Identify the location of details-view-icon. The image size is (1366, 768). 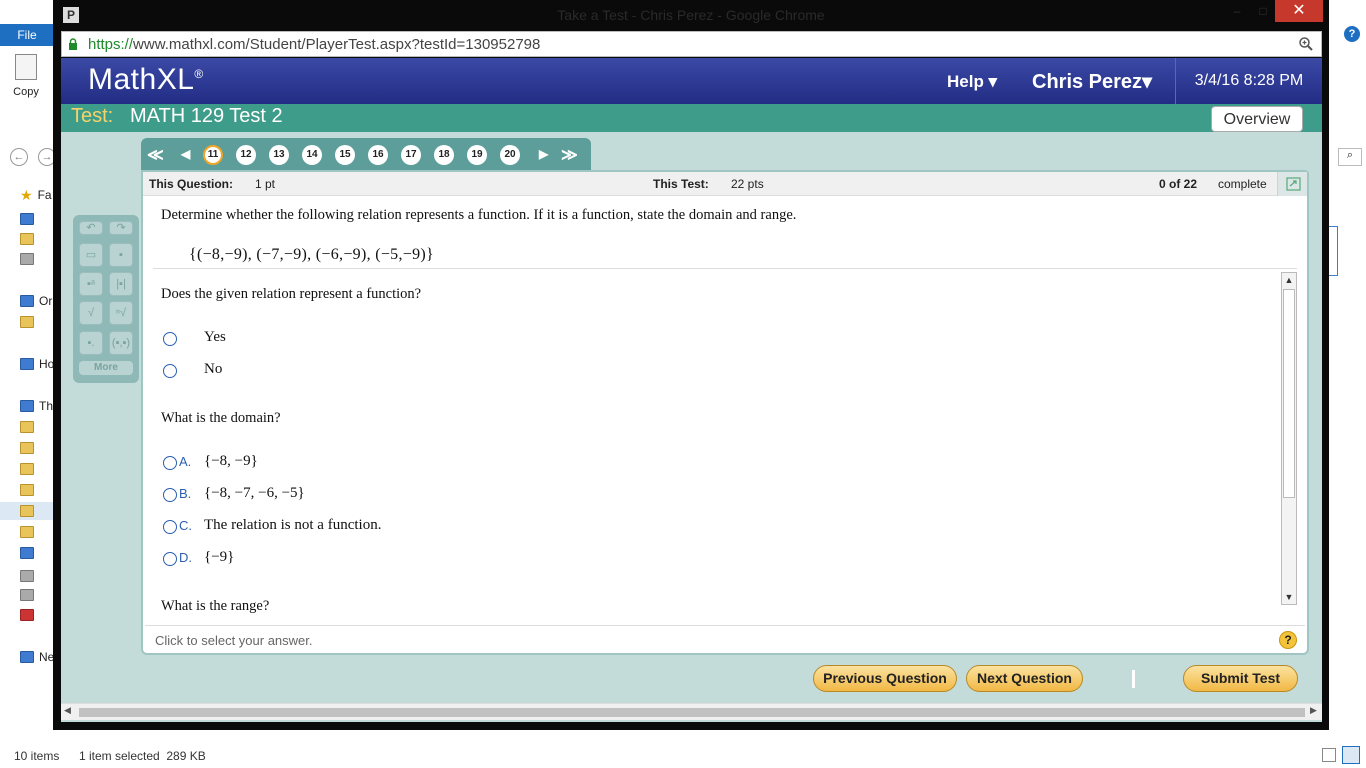
(1329, 755).